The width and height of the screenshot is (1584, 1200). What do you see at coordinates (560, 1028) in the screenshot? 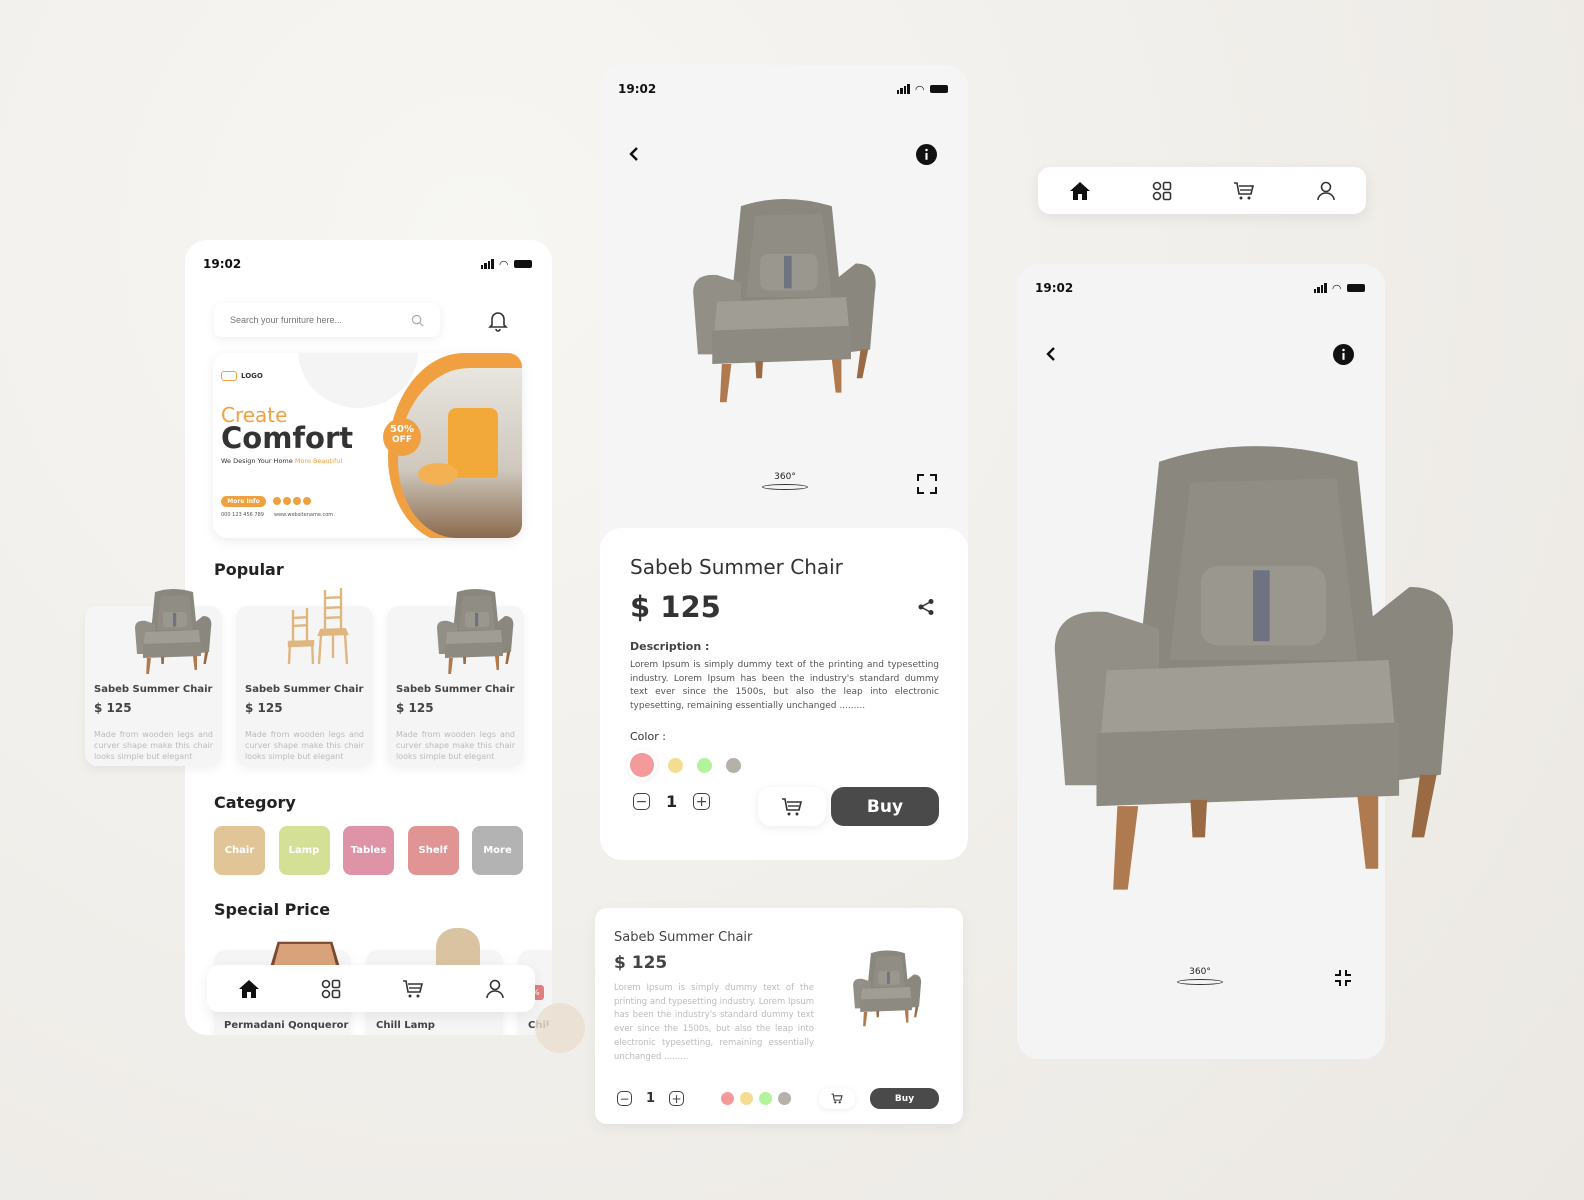
I see `decorative-circle` at bounding box center [560, 1028].